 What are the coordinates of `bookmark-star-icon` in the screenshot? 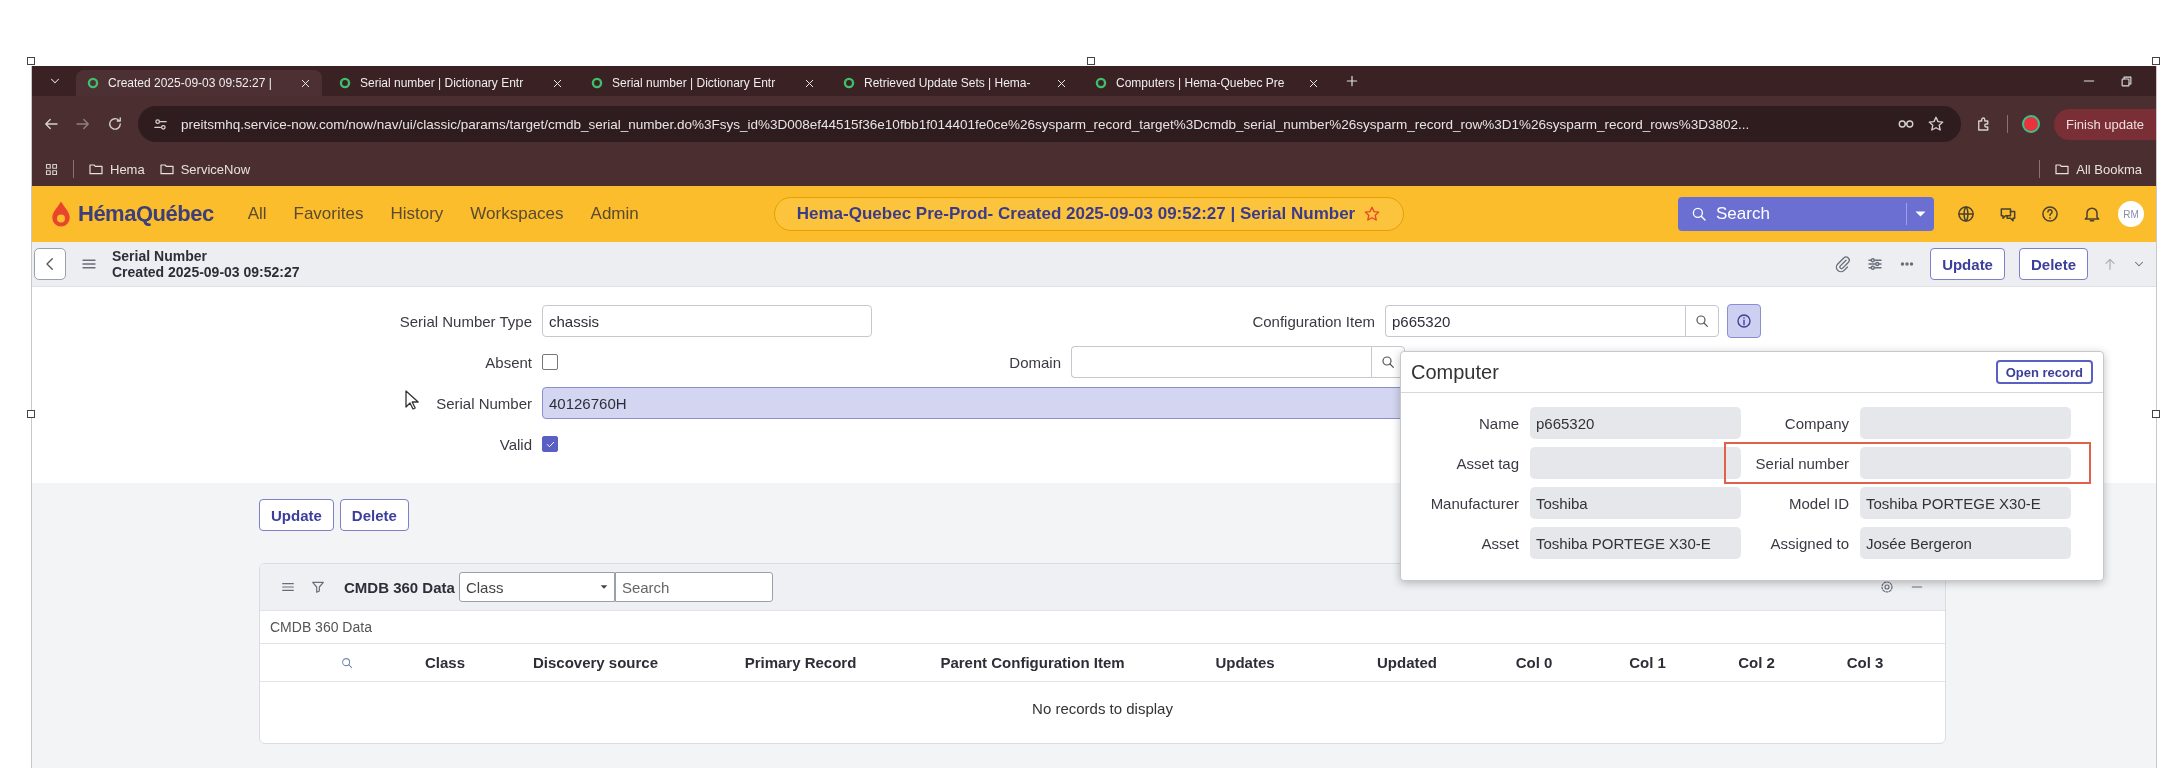 It's located at (1935, 124).